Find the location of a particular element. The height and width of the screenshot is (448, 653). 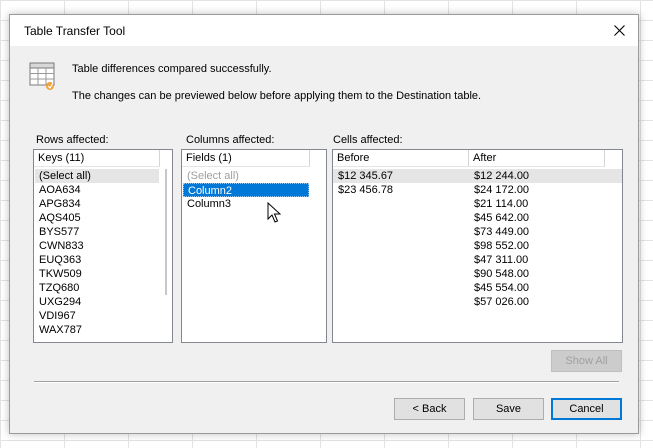

list-item: EUQ363 is located at coordinates (58, 260).